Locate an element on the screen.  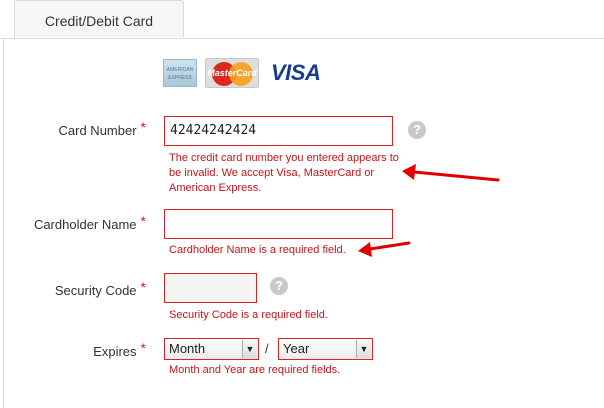
annotation-arrow-cardholder-name is located at coordinates (384, 249).